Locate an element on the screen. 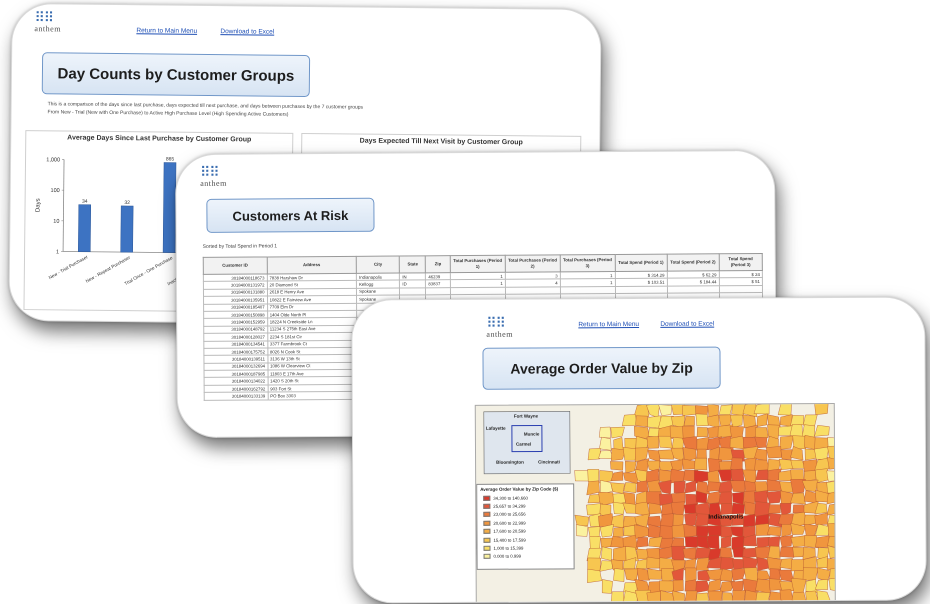 This screenshot has width=930, height=604. column-header: Total Spend (Period 2) is located at coordinates (692, 262).